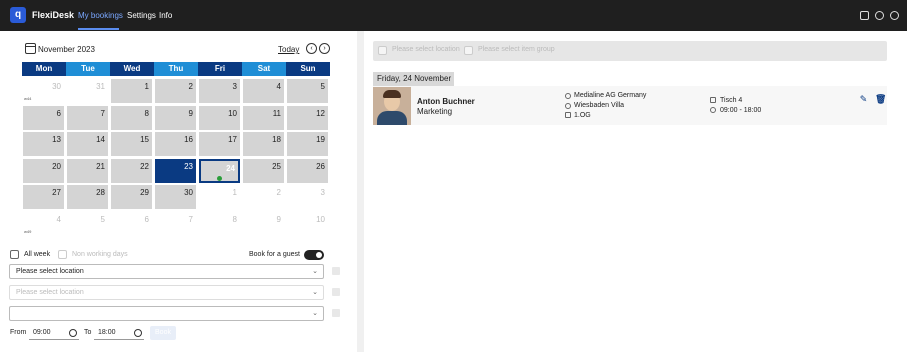 The height and width of the screenshot is (352, 907). What do you see at coordinates (516, 49) in the screenshot?
I see `filter-item-group-label: Please select item group` at bounding box center [516, 49].